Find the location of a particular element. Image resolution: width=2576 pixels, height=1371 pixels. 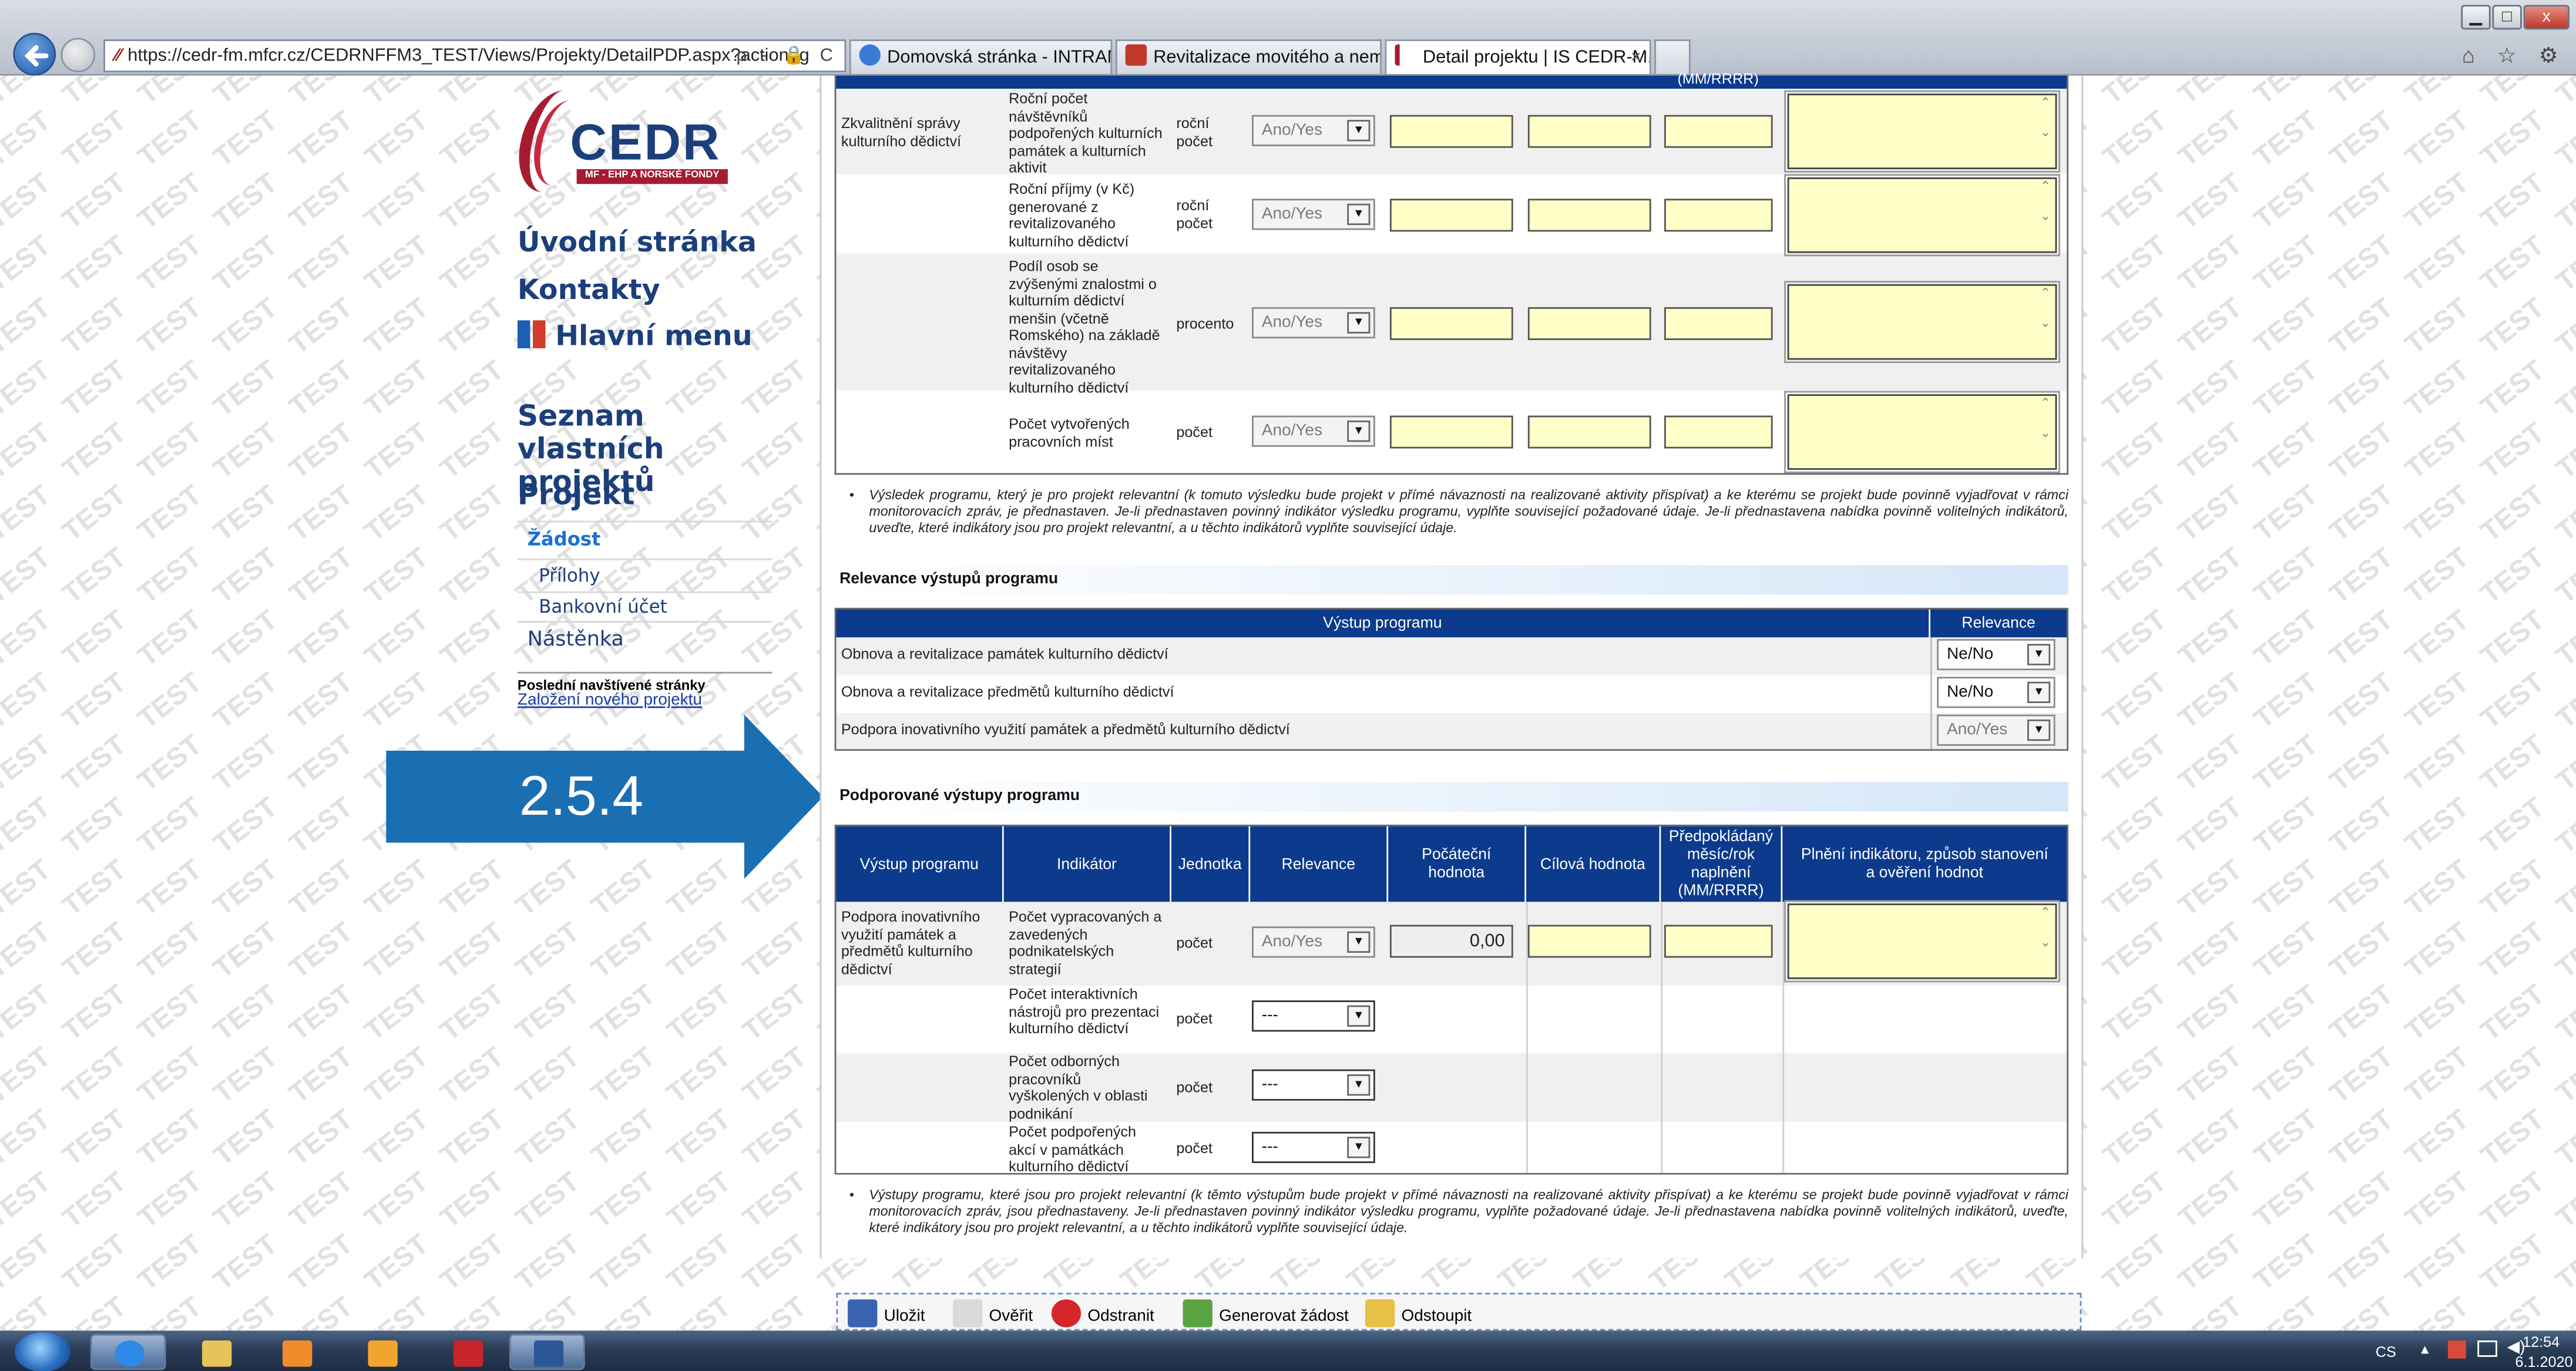

header-fragment: (MM/RRRR) is located at coordinates (1718, 79).